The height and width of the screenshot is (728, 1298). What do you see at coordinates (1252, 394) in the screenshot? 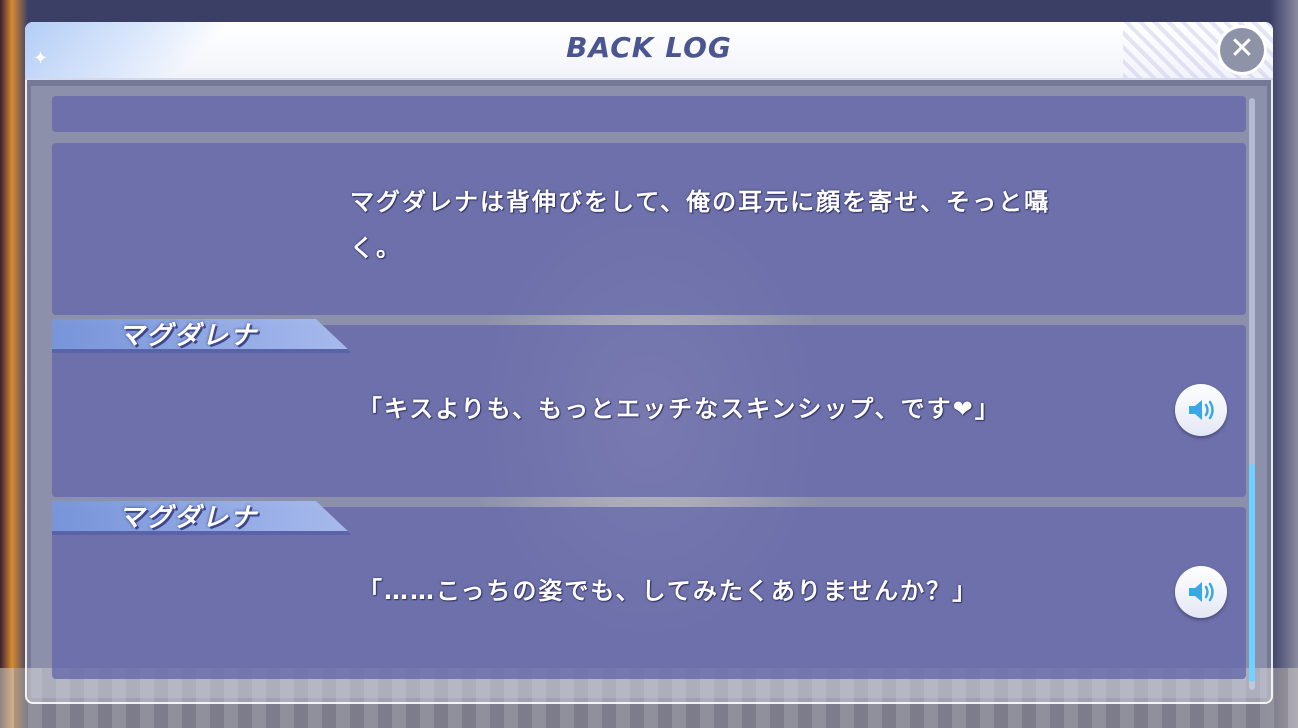
I see `scrollbar` at bounding box center [1252, 394].